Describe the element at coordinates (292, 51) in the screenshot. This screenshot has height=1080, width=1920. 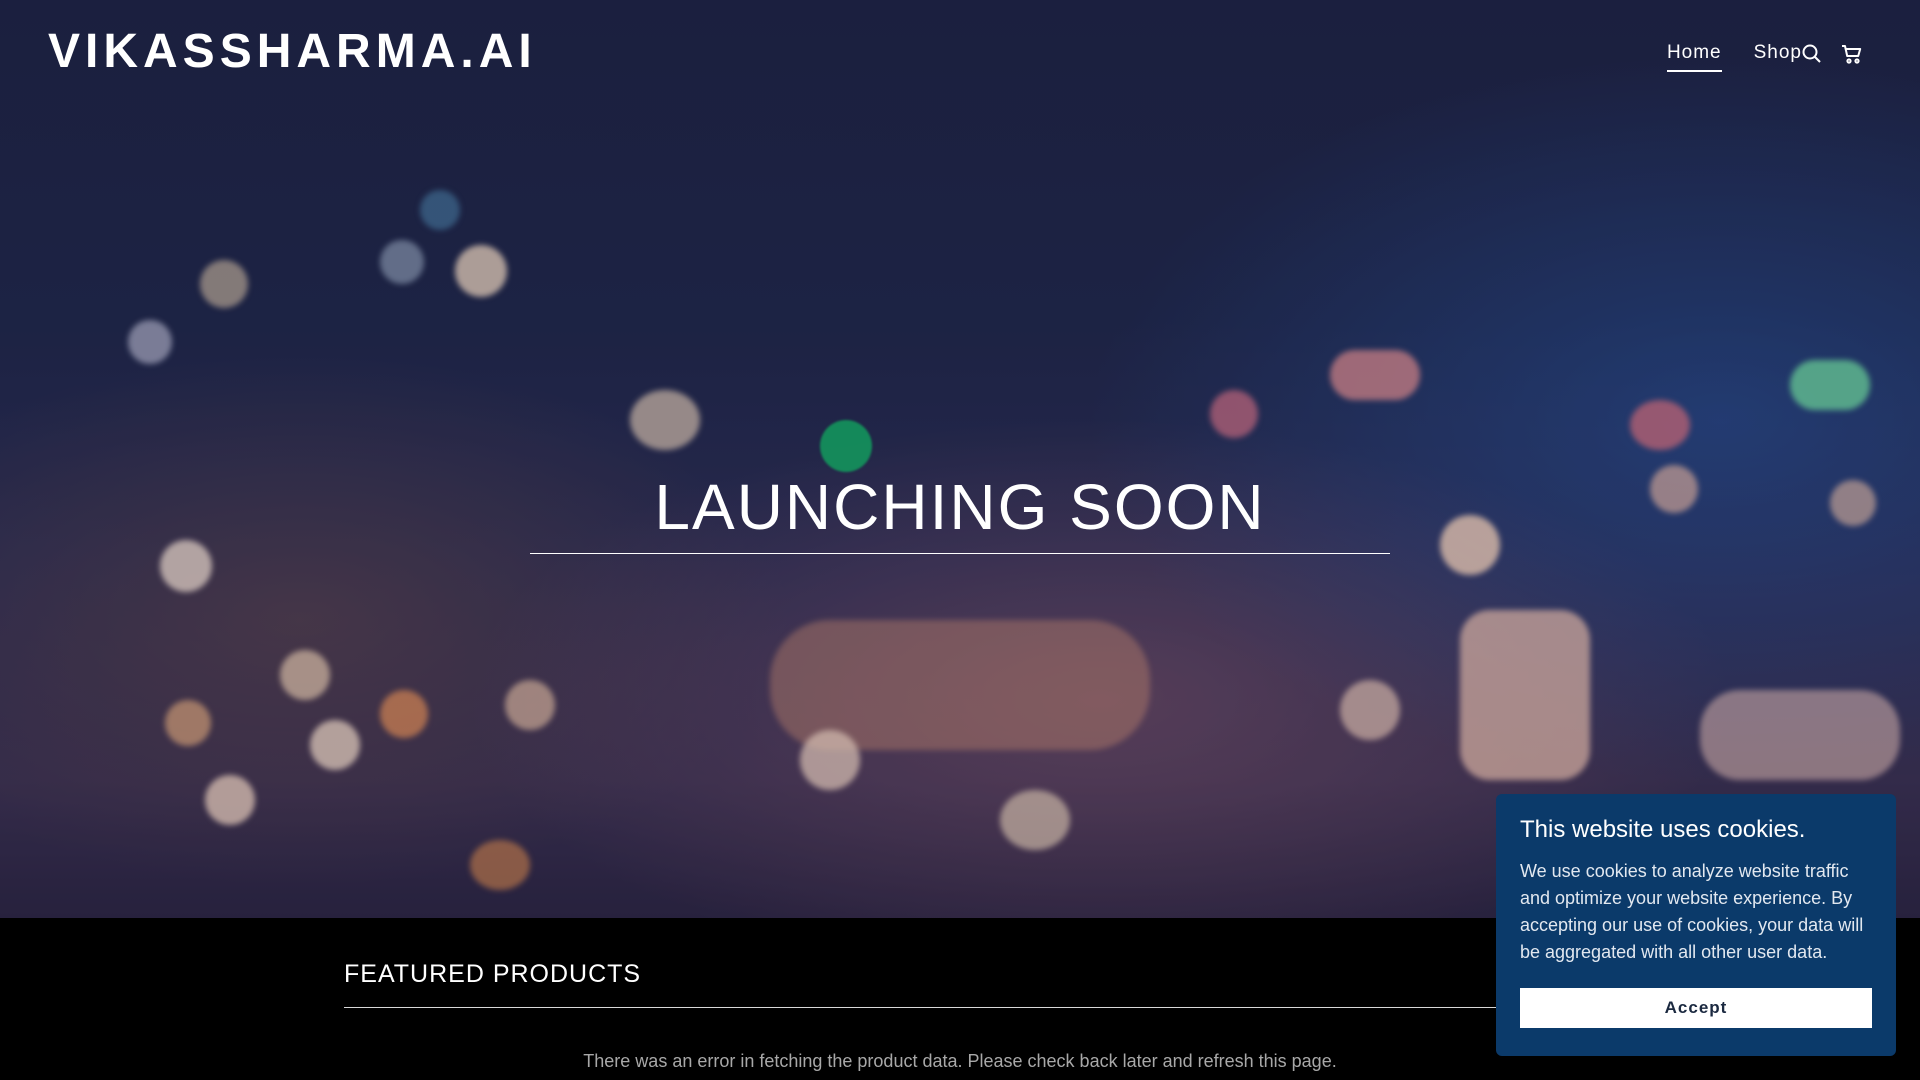
I see `site-logo: VIKASSHARMA.AI` at that location.